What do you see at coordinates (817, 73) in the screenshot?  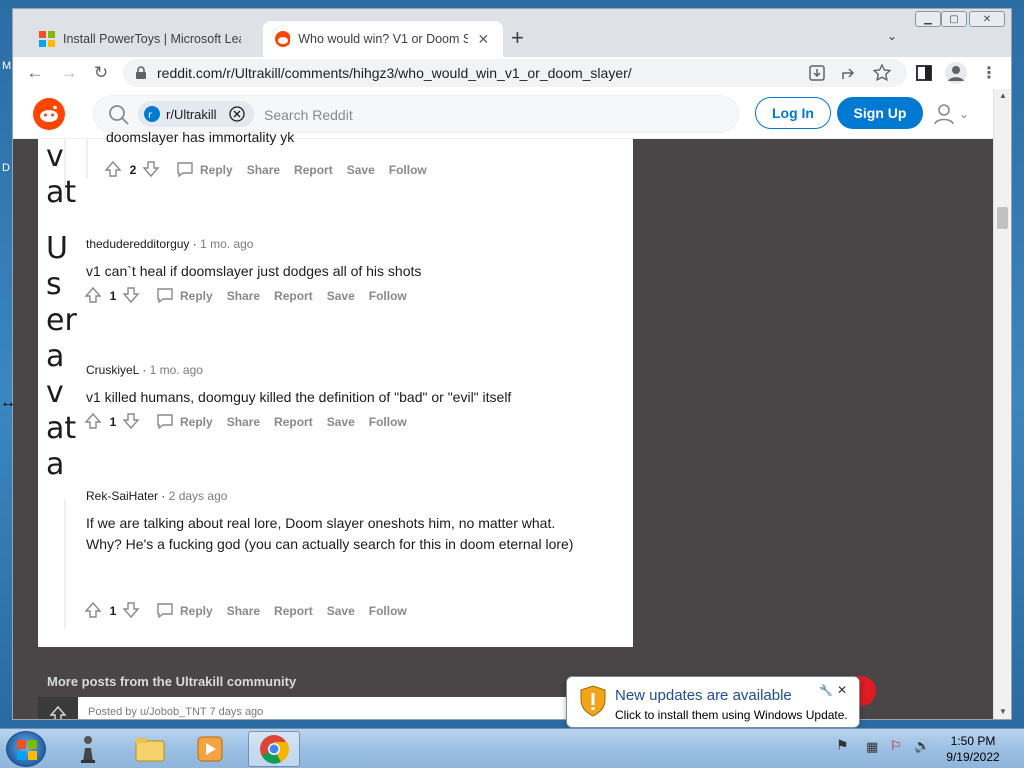 I see `install-app-icon` at bounding box center [817, 73].